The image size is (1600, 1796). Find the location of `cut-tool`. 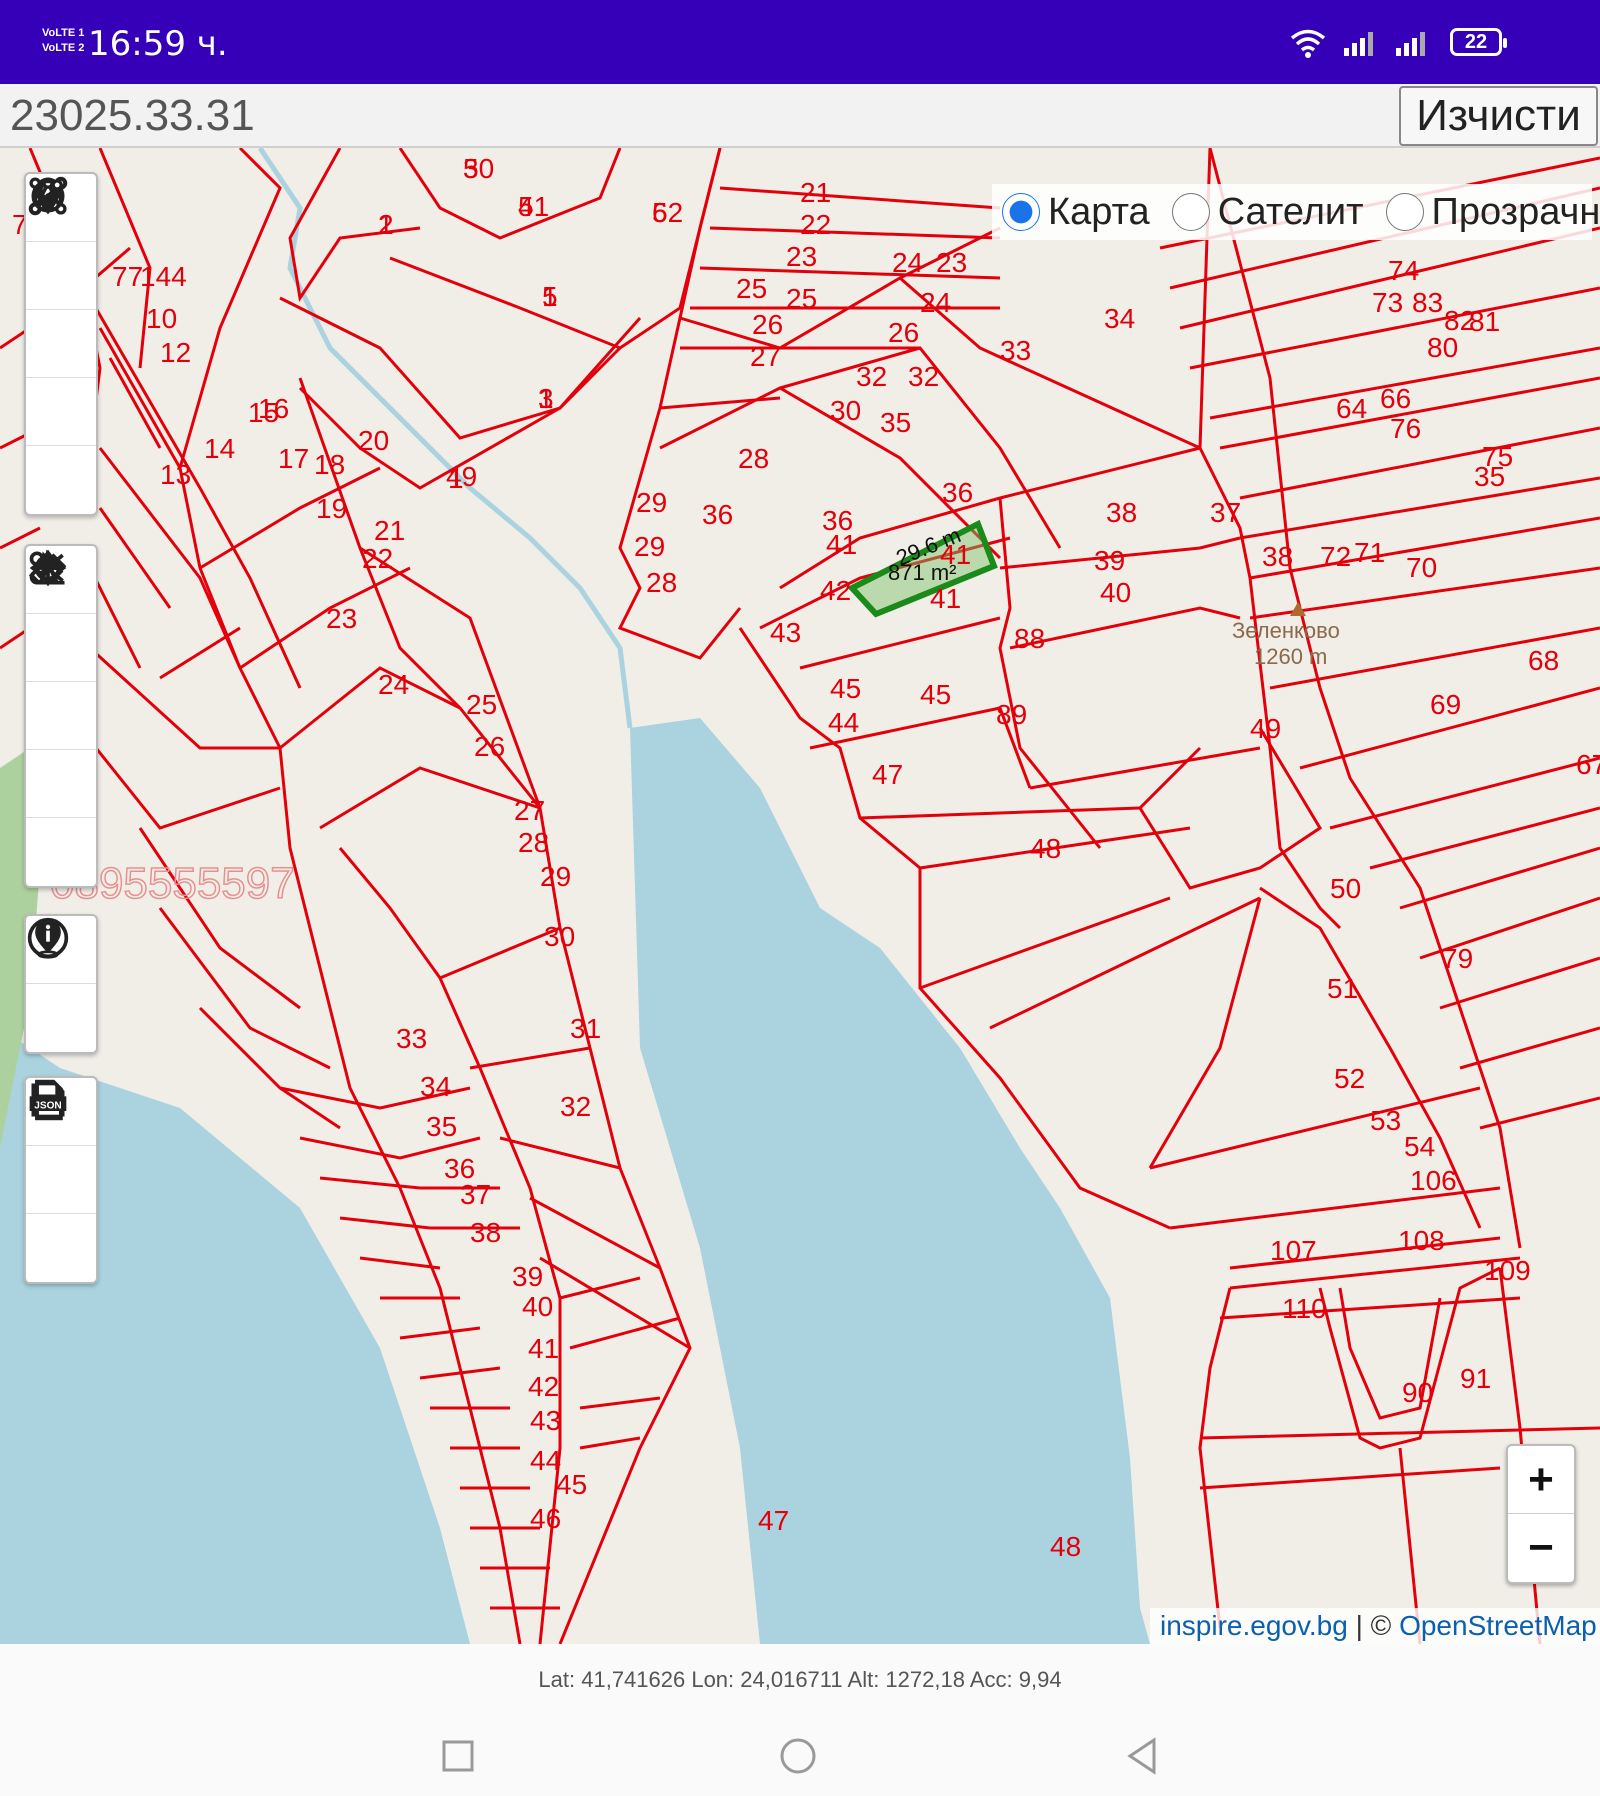

cut-tool is located at coordinates (61, 650).